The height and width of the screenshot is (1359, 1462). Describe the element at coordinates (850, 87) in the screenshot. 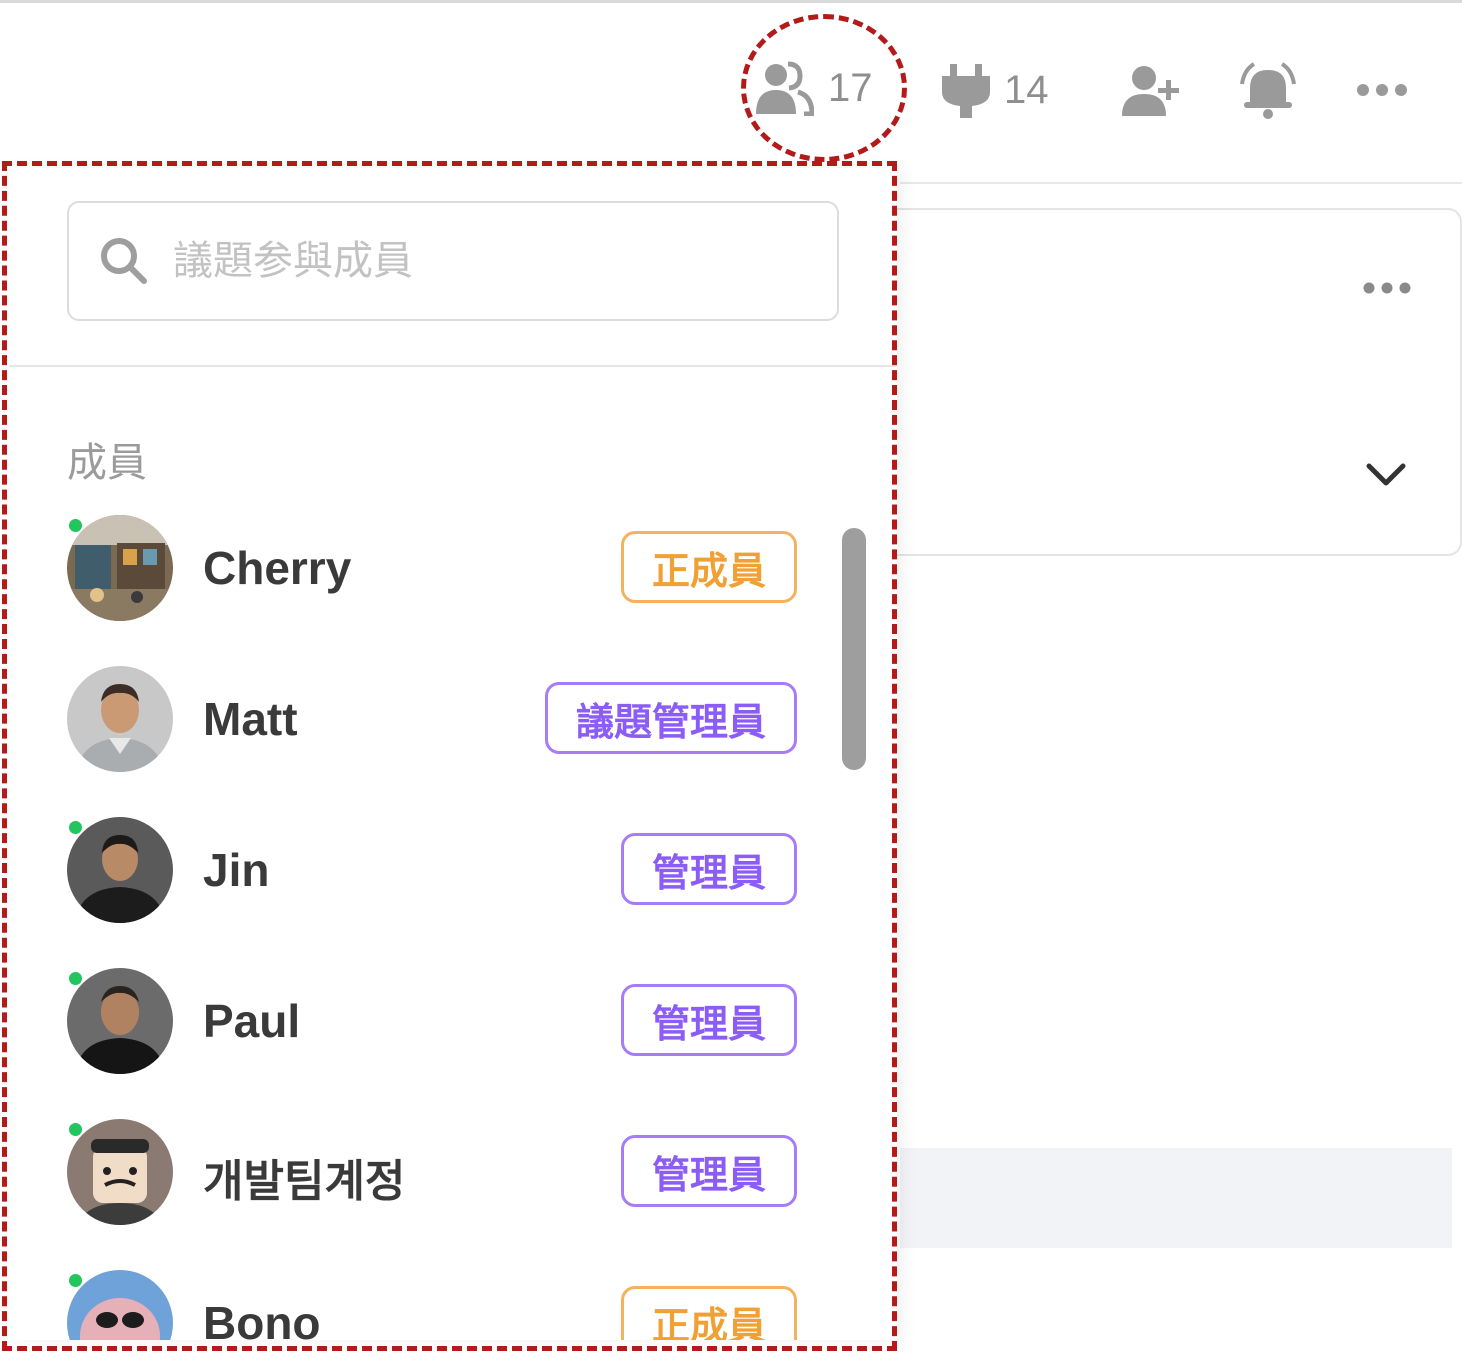

I see `members-count: 17` at that location.